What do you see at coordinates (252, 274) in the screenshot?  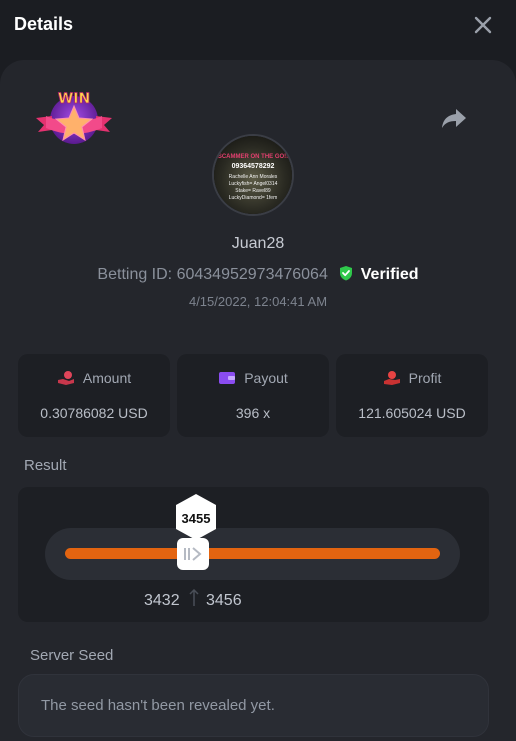 I see `betting-id-value: 60434952973476064` at bounding box center [252, 274].